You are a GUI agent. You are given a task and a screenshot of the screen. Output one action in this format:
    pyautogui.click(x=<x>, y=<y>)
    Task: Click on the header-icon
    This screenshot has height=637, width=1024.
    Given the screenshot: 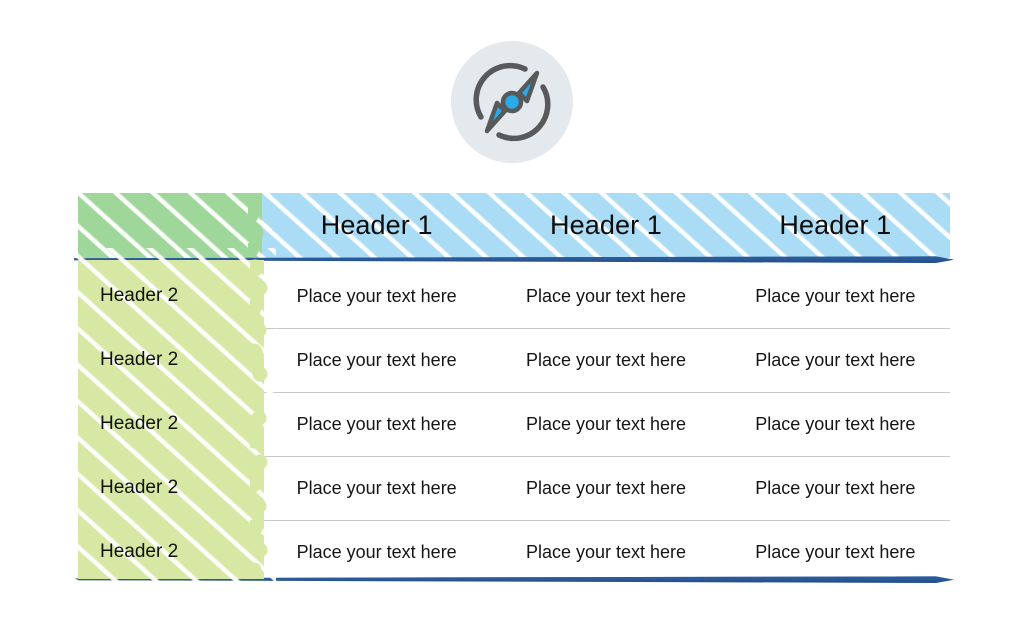 What is the action you would take?
    pyautogui.click(x=512, y=102)
    